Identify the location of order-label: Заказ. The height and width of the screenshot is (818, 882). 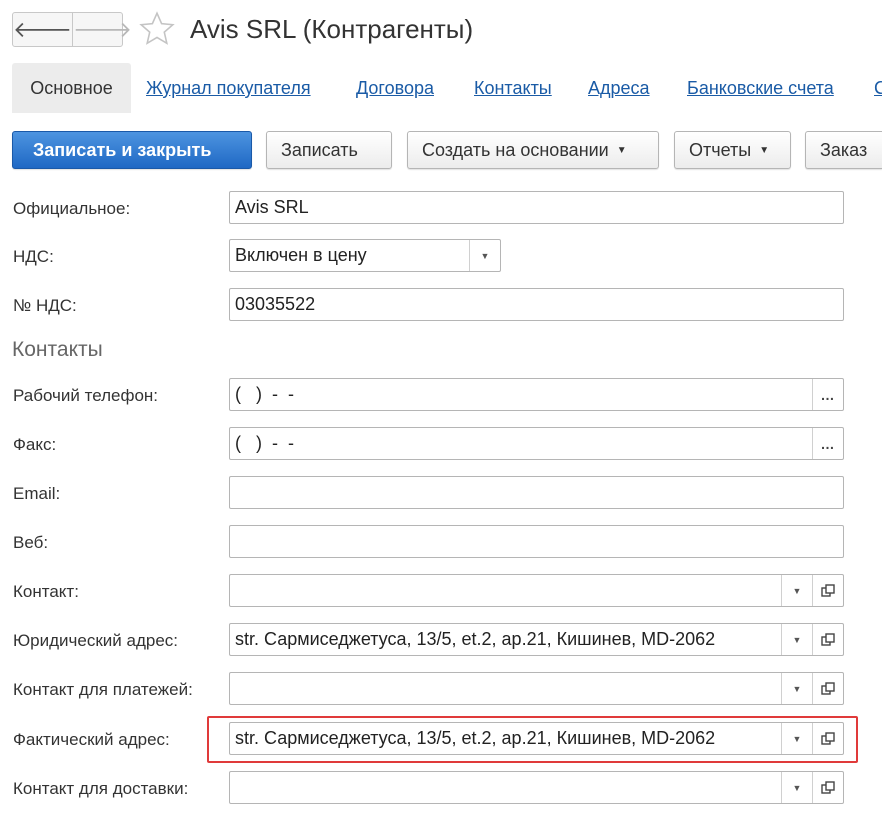
(844, 149).